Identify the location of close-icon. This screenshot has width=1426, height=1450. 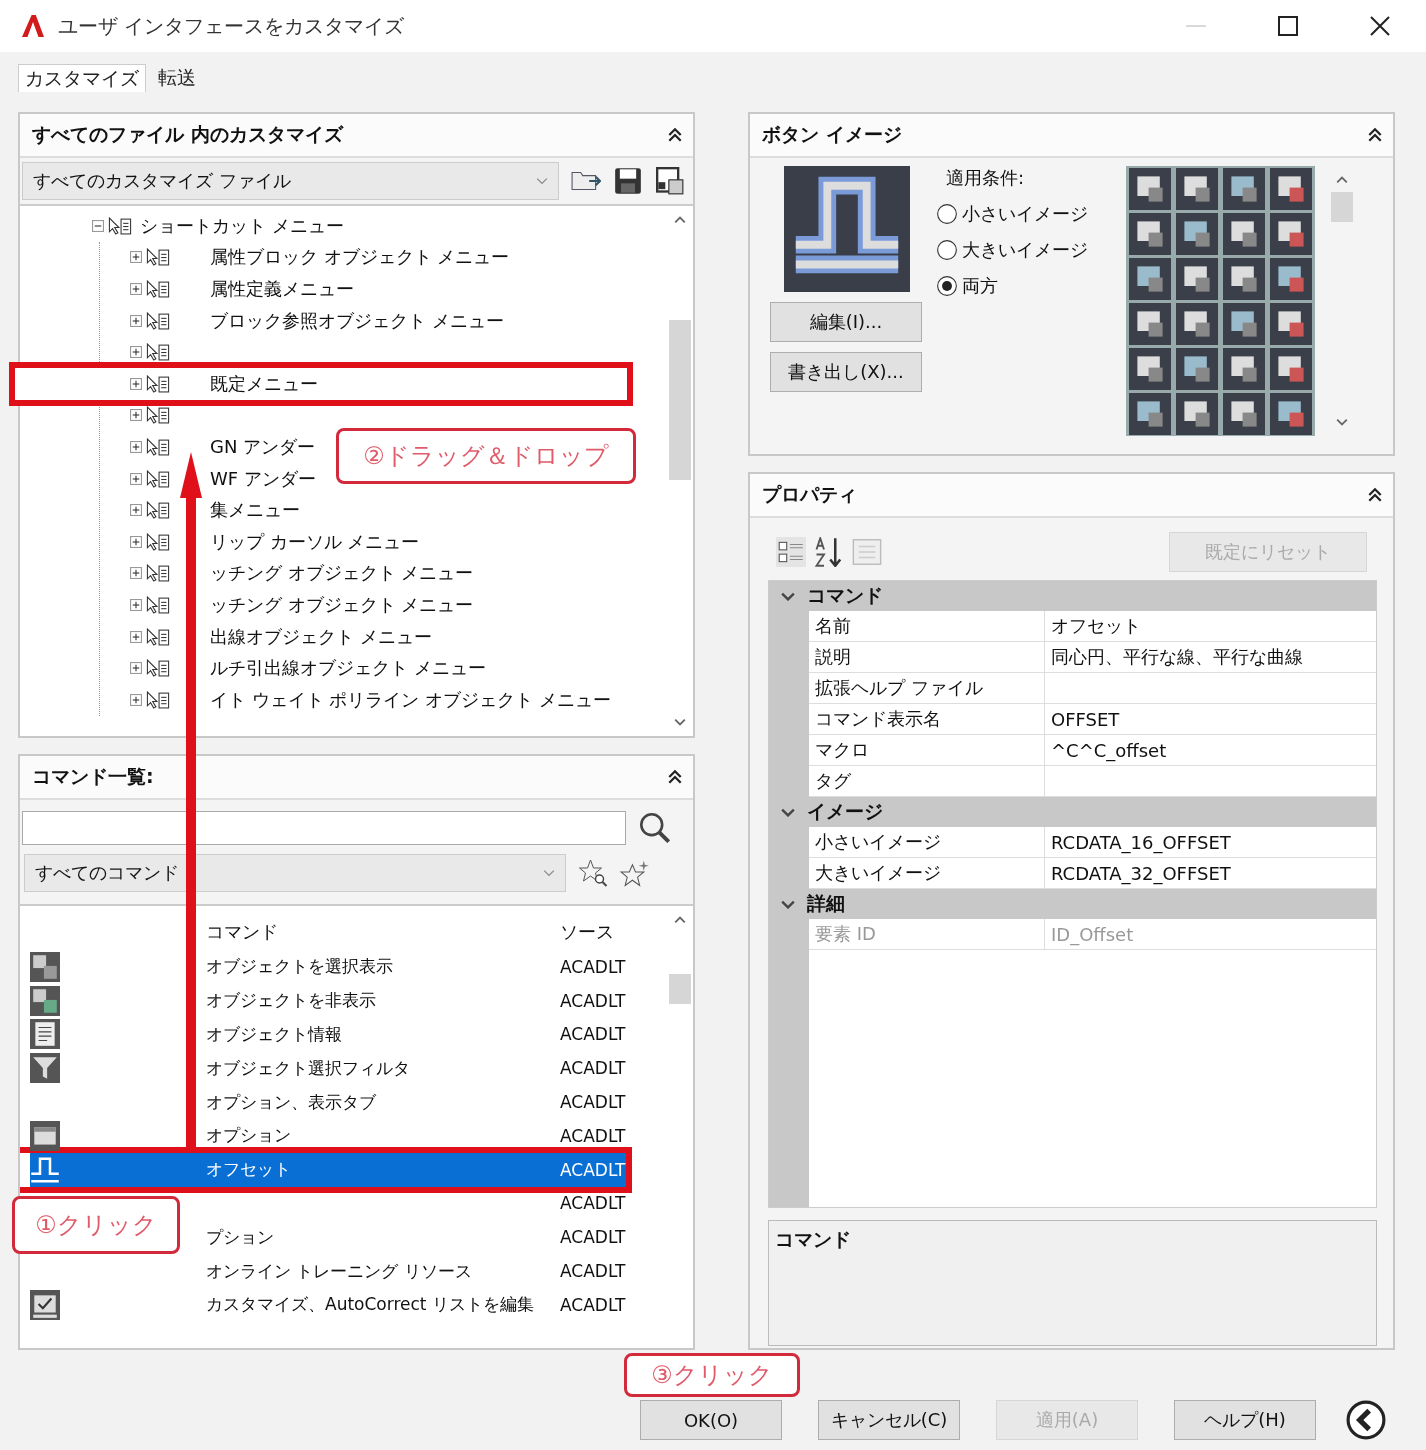
(1380, 26).